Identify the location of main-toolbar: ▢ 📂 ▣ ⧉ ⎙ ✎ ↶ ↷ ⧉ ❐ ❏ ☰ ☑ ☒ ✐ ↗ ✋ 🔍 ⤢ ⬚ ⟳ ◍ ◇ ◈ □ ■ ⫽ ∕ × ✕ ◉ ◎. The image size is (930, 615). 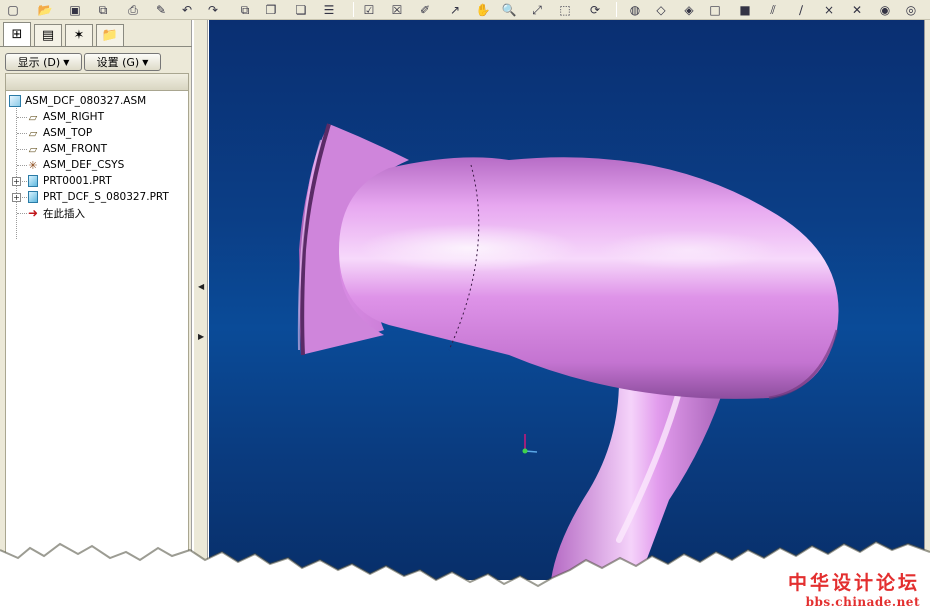
(465, 10).